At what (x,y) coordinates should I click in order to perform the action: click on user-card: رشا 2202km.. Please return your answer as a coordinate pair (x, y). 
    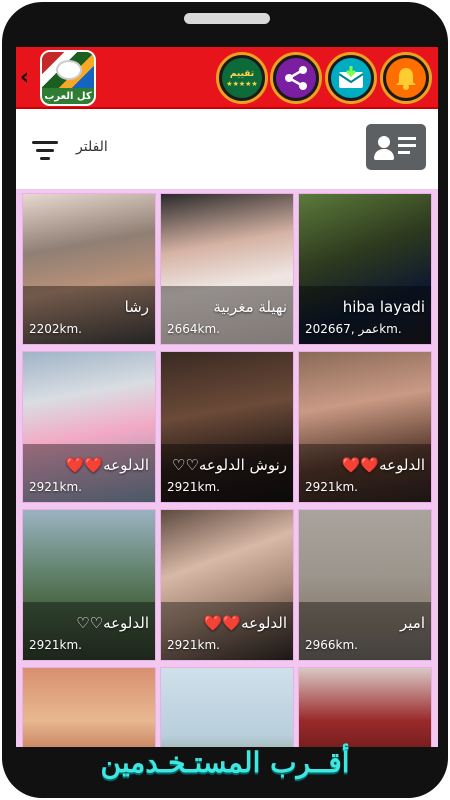
    Looking at the image, I should click on (89, 269).